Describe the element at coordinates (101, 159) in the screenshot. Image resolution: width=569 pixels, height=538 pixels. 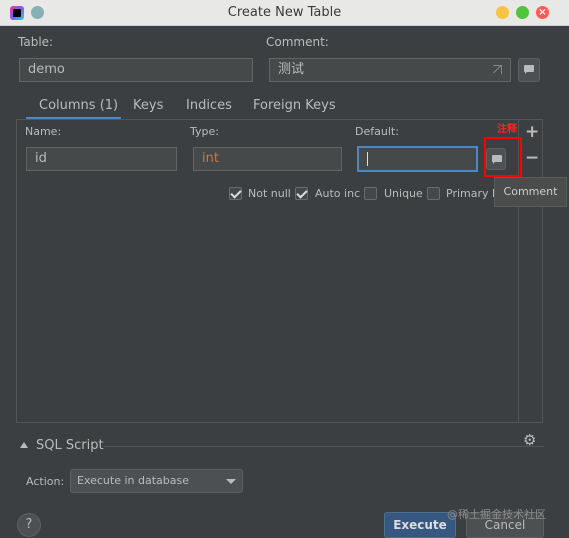
I see `column-name-input: id` at that location.